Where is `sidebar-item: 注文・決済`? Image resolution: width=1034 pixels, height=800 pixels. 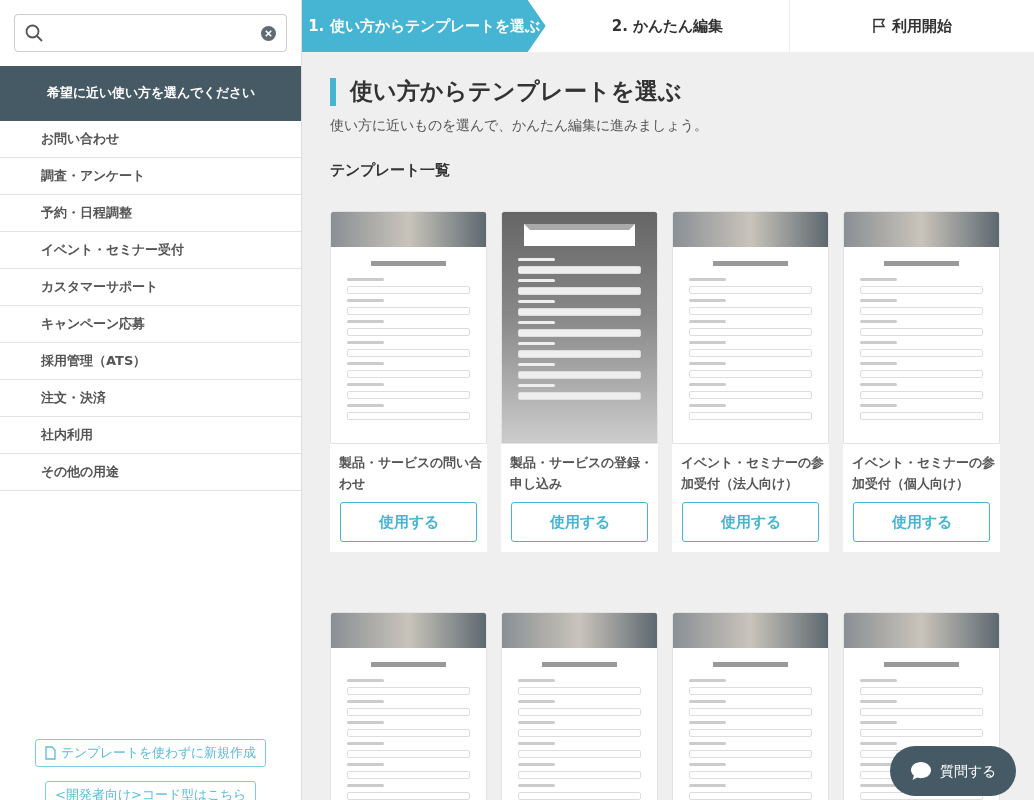 sidebar-item: 注文・決済 is located at coordinates (150, 398).